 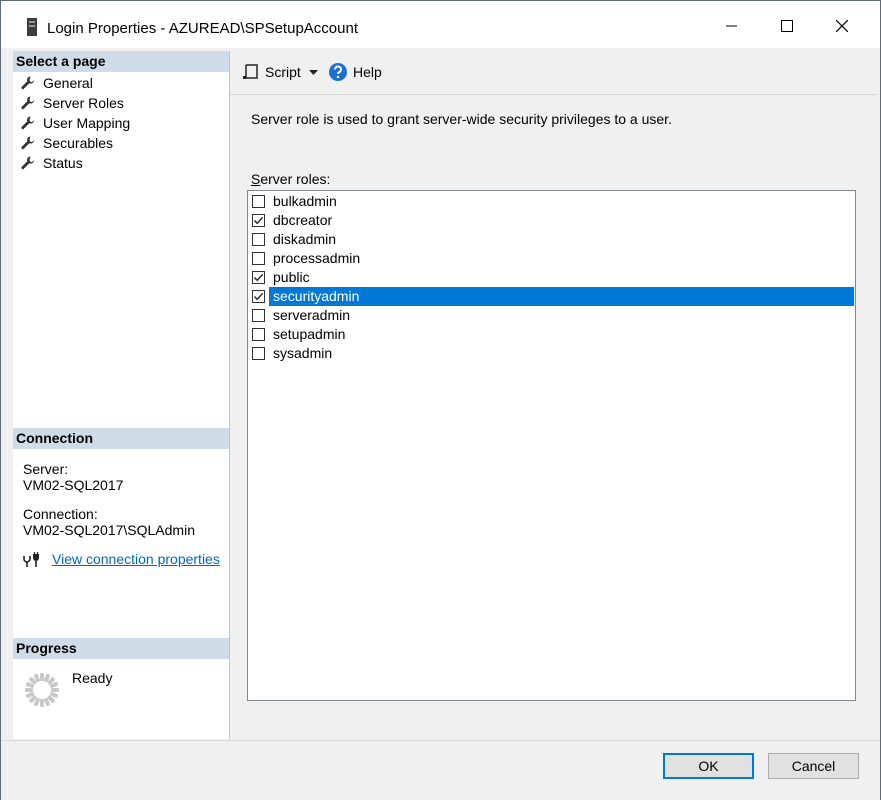 I want to click on maximize-button, so click(x=786, y=24).